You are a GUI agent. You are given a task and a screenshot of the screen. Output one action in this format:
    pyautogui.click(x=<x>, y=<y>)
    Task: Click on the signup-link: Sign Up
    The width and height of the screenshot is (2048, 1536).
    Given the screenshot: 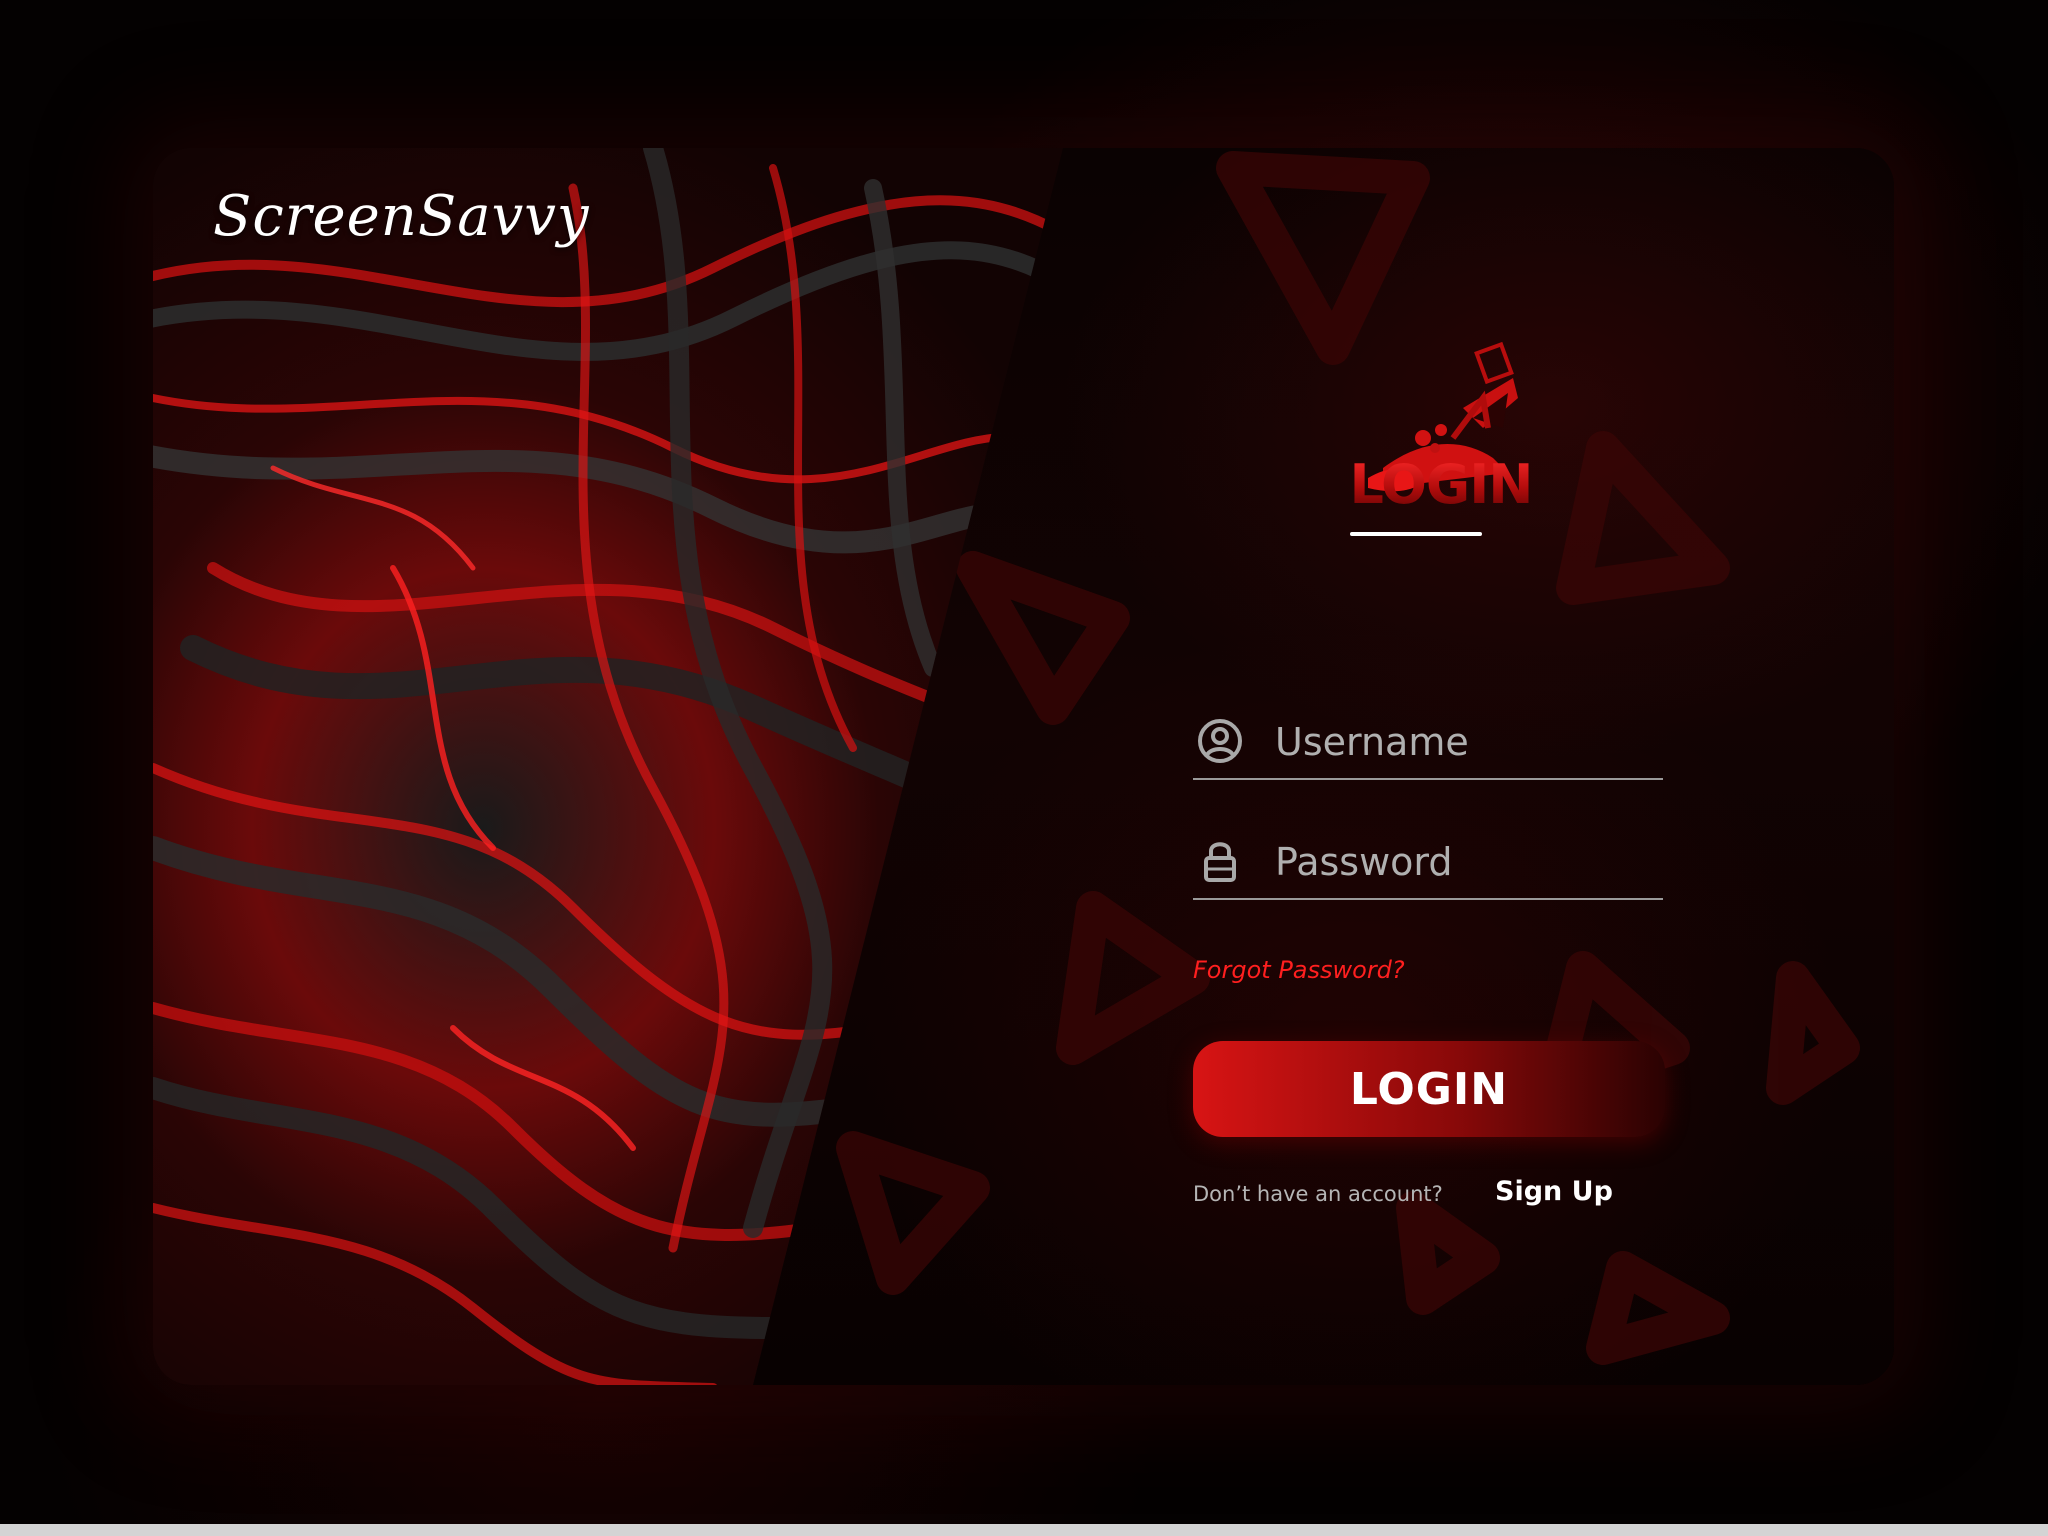 What is the action you would take?
    pyautogui.click(x=1554, y=1191)
    